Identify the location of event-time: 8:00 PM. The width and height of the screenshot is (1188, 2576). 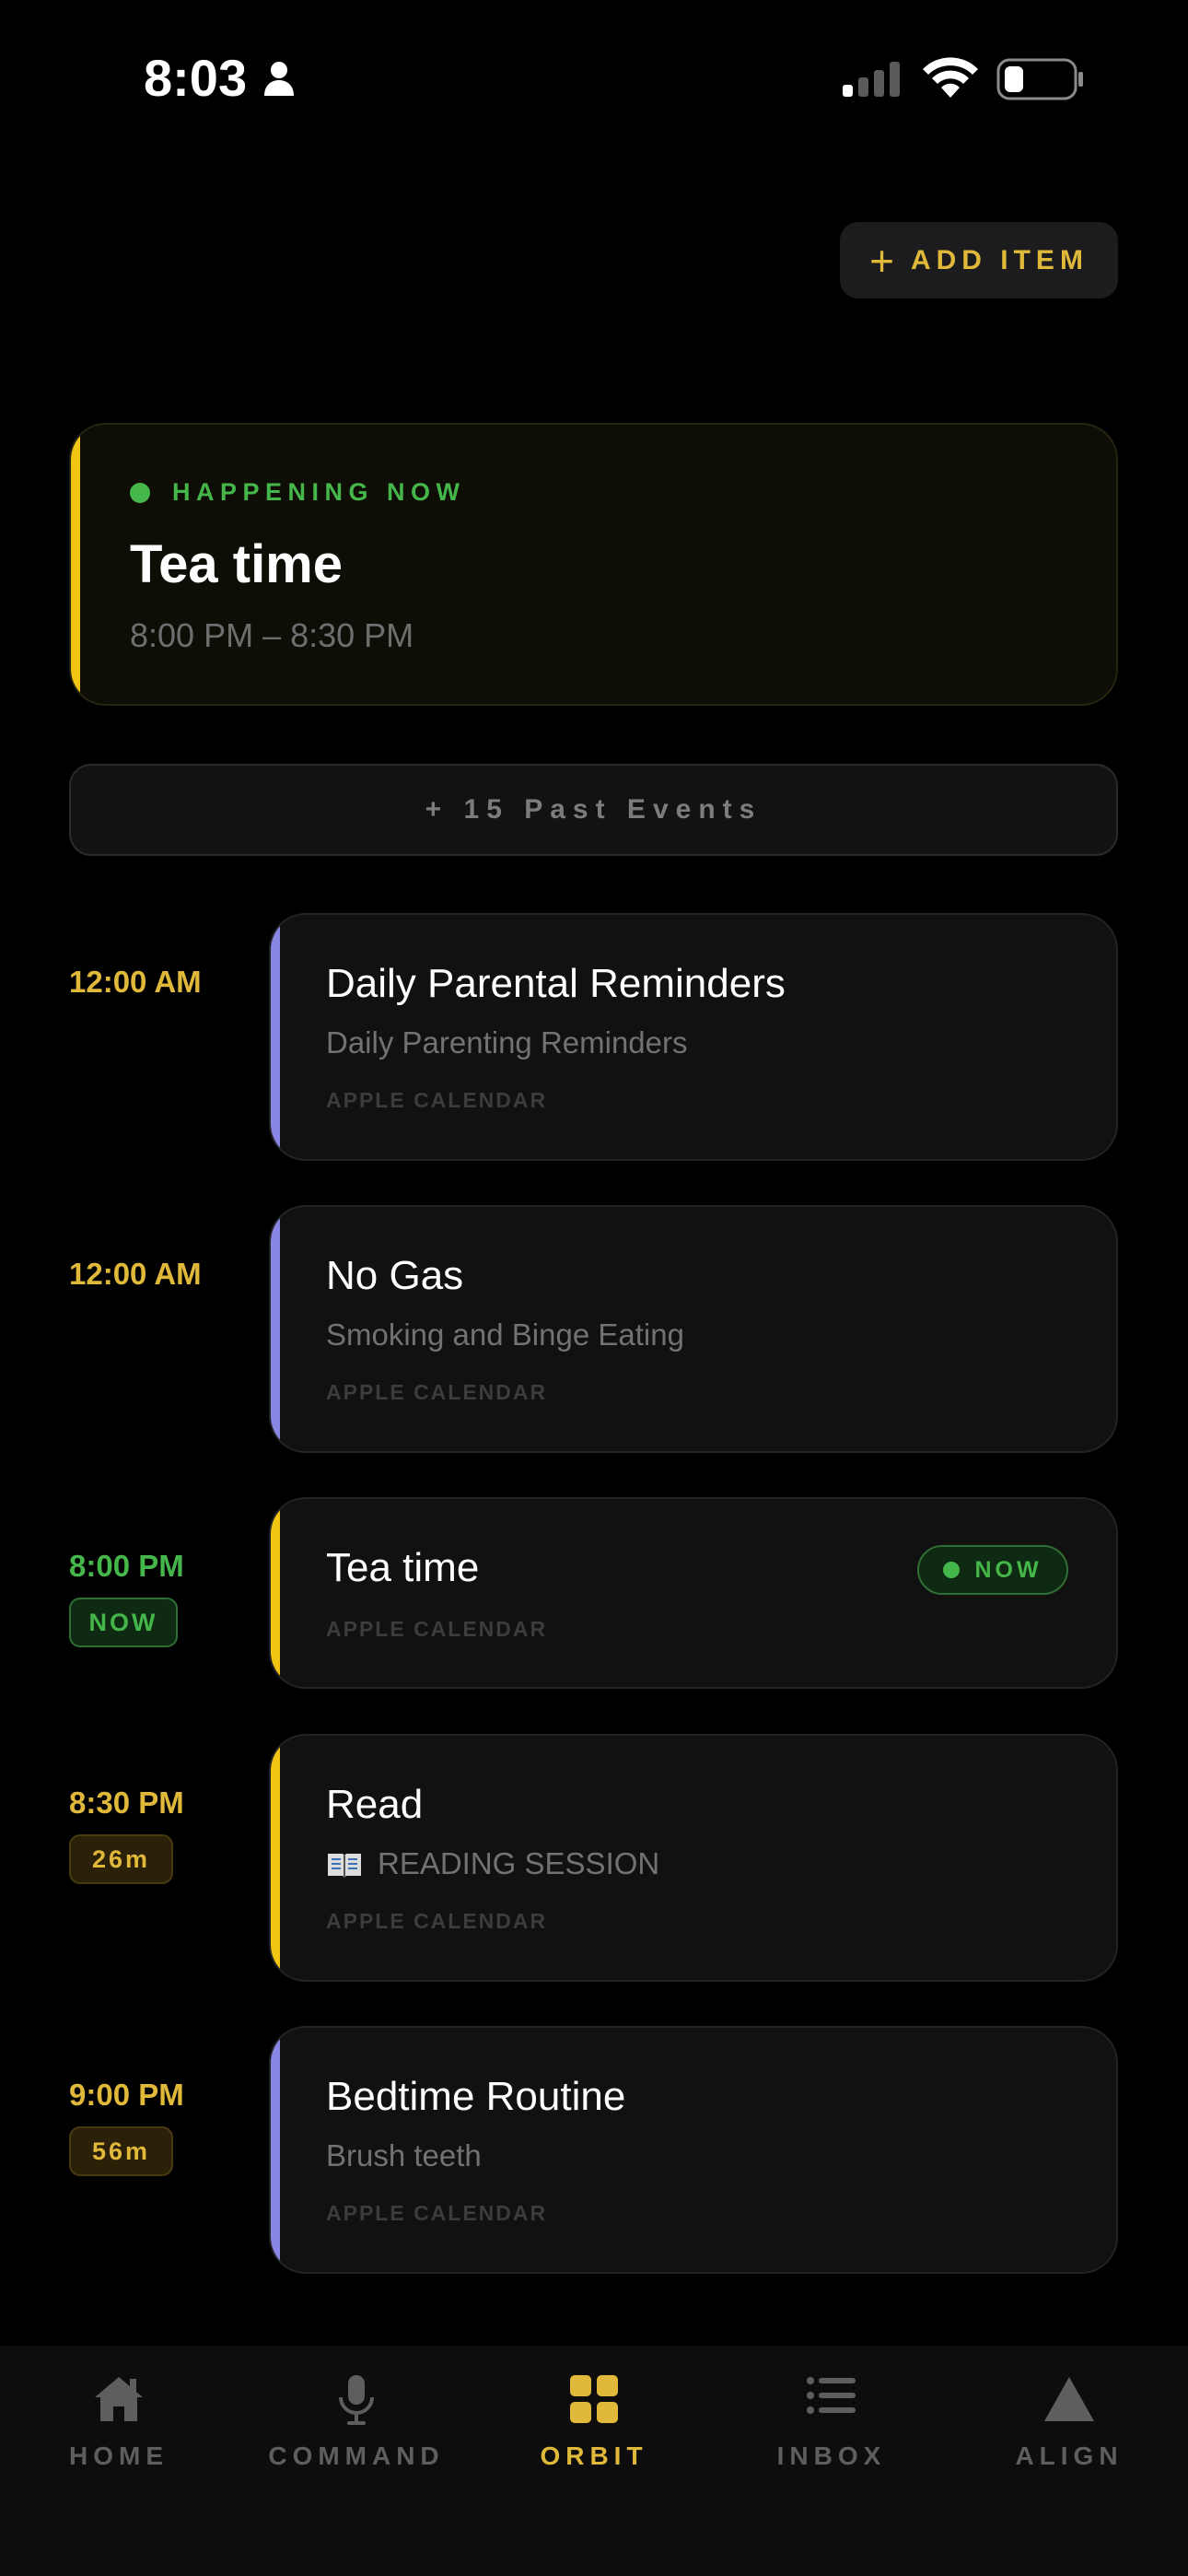
(126, 1566).